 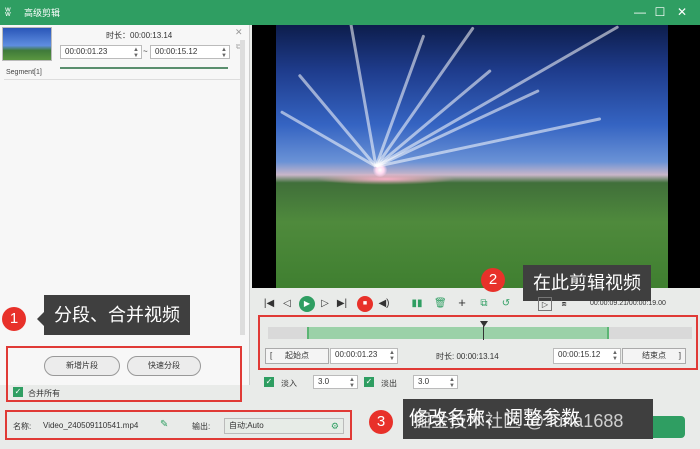 I want to click on divider, so click(x=124, y=79).